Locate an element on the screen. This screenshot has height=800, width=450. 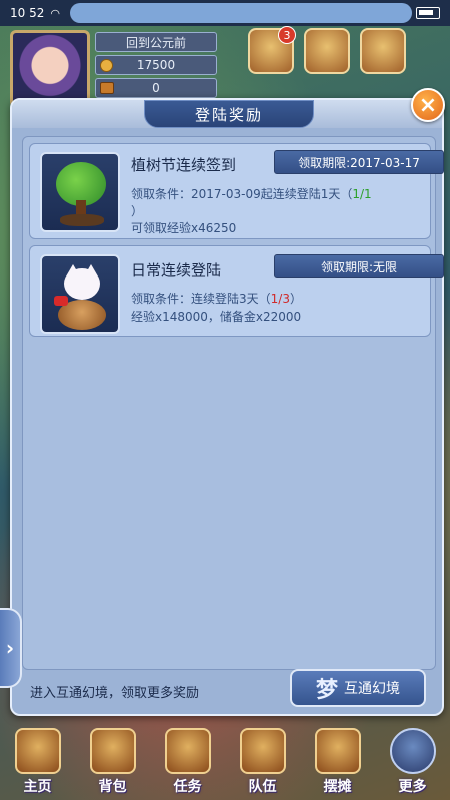
footer-hint: 进入互通幻境，领取更多奖励 is located at coordinates (115, 693).